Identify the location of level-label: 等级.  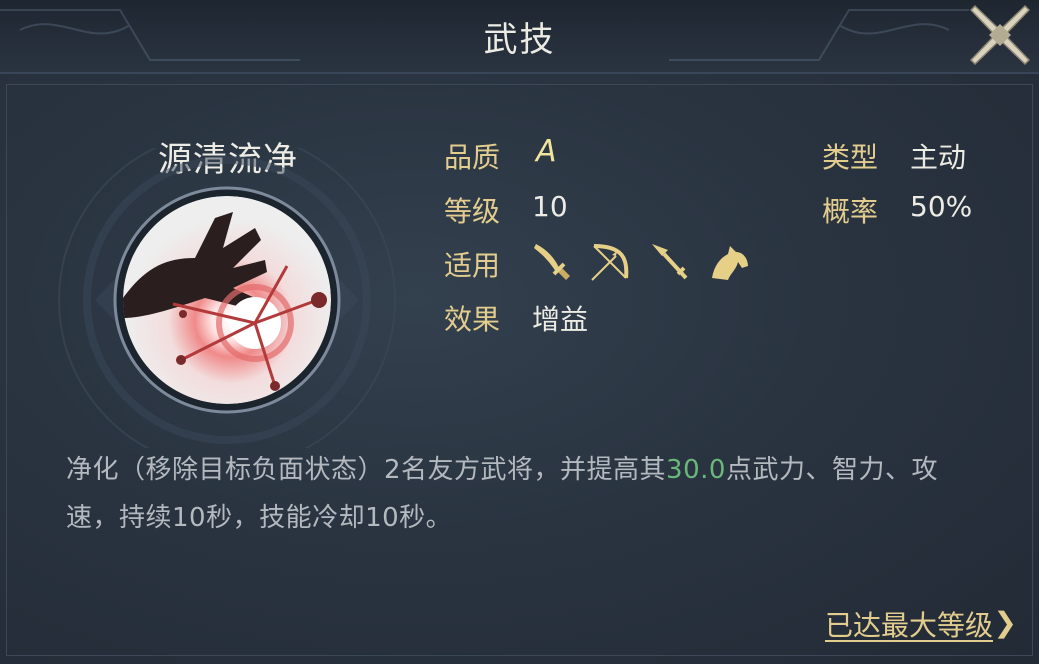
(472, 211).